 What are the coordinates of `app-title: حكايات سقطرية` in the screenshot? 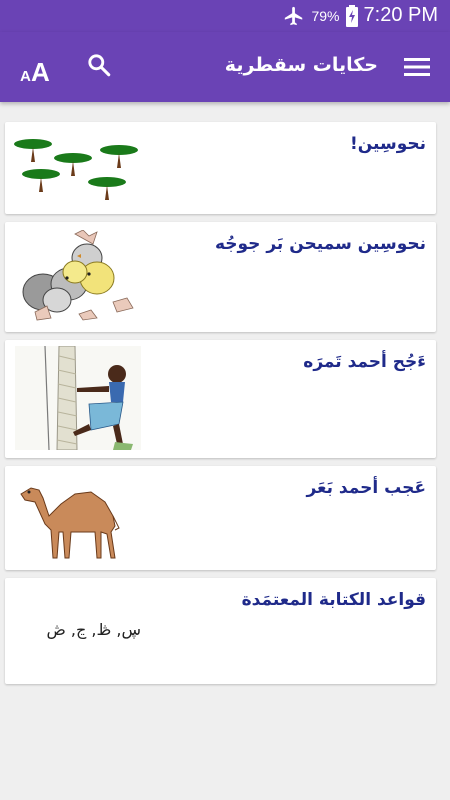 It's located at (301, 65).